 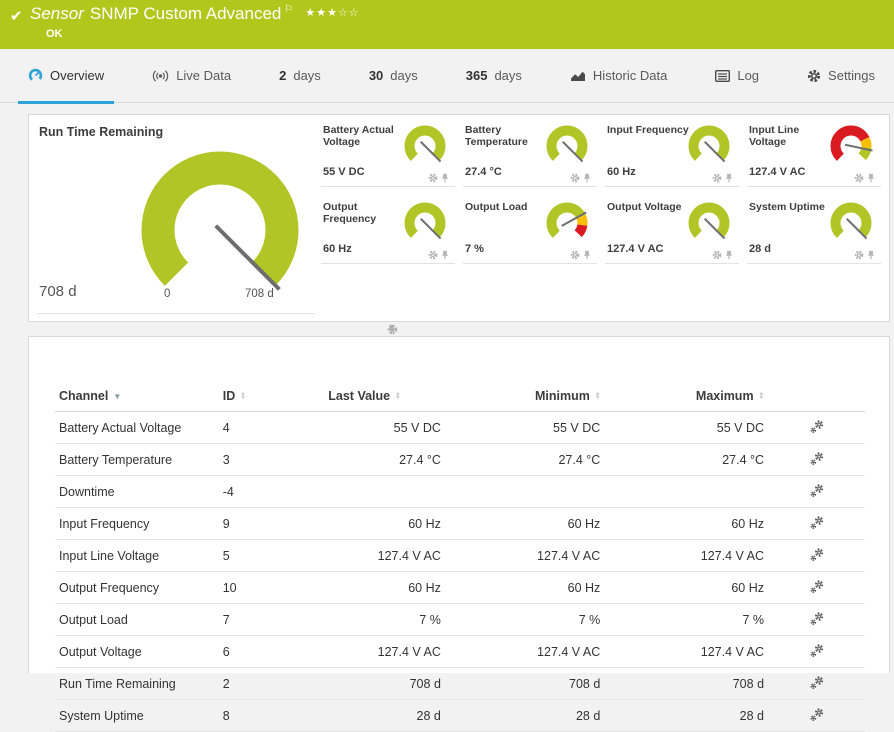 I want to click on cell-maximum: 127.4 V AC, so click(x=686, y=651).